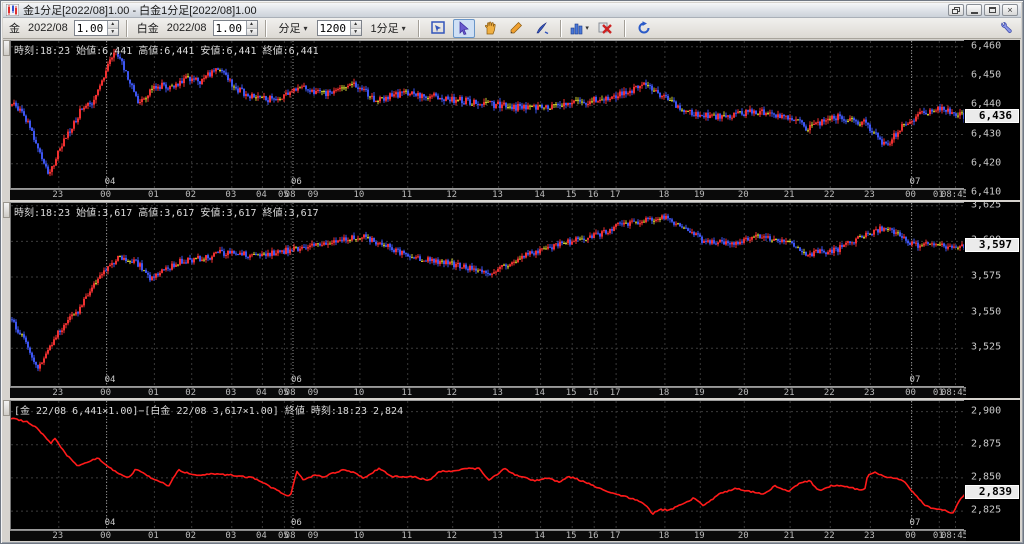 This screenshot has height=544, width=1024. I want to click on price-axis-label: 3,625, so click(986, 206).